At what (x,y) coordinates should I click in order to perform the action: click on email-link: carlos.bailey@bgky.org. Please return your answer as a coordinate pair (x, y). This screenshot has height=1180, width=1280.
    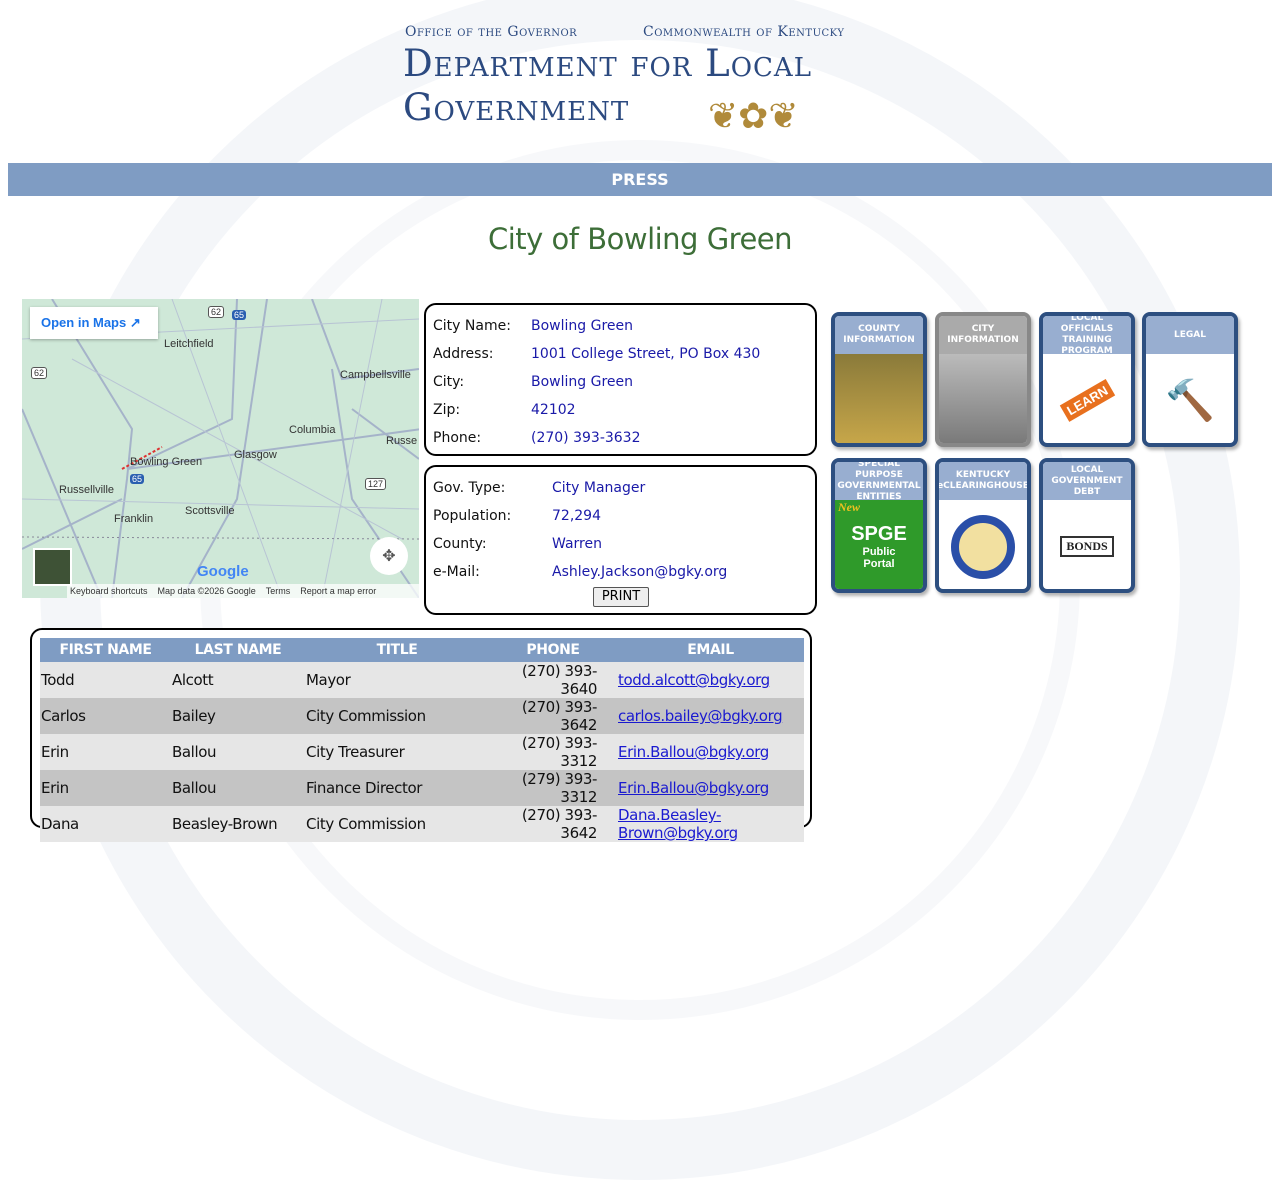
    Looking at the image, I should click on (700, 716).